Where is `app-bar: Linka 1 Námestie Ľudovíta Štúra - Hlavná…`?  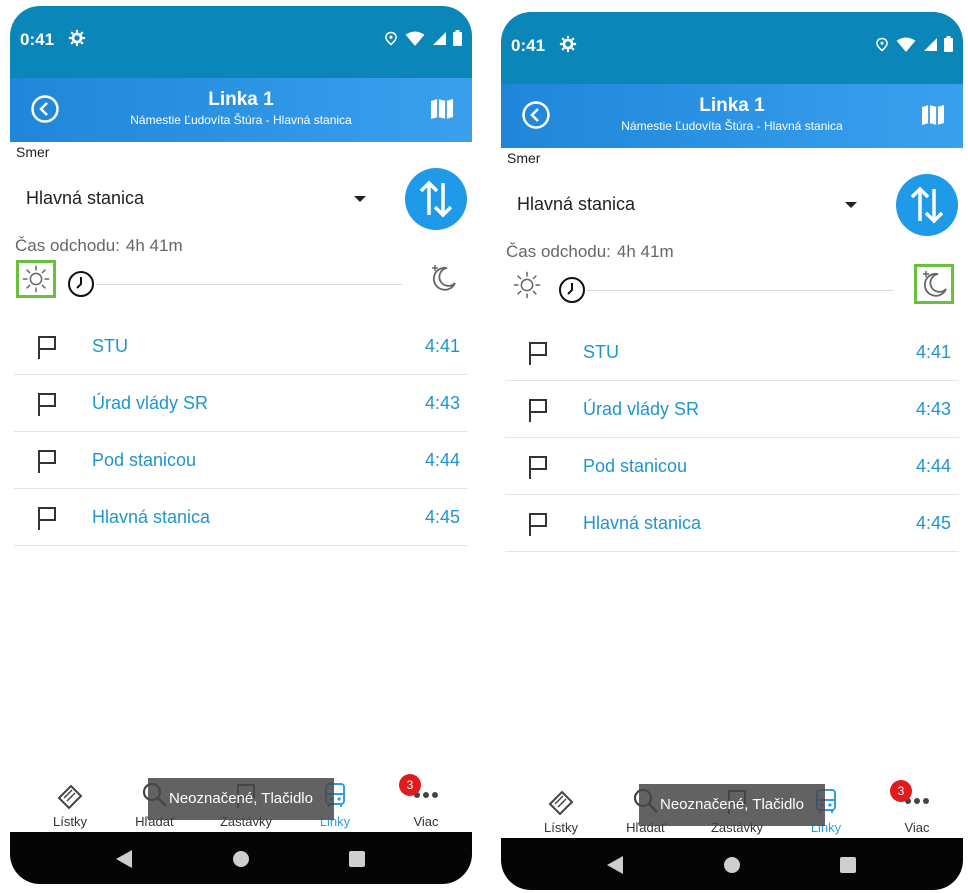 app-bar: Linka 1 Námestie Ľudovíta Štúra - Hlavná… is located at coordinates (732, 116).